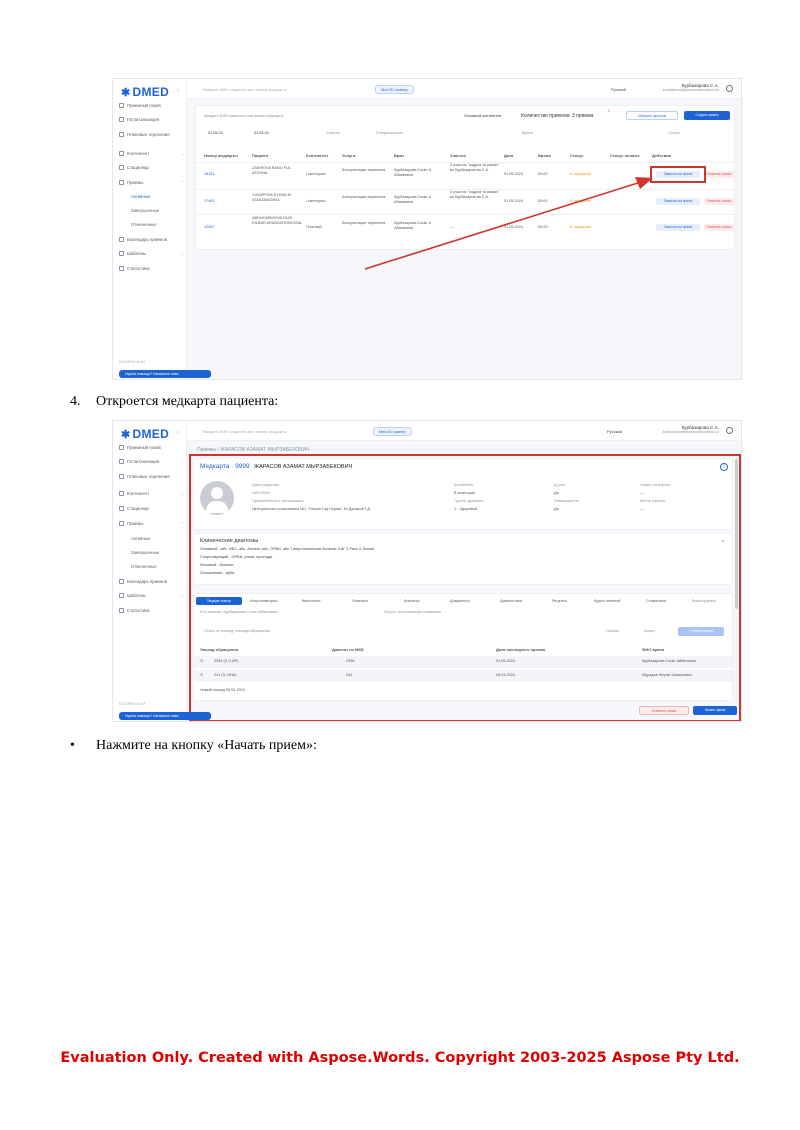 This screenshot has height=1130, width=800. Describe the element at coordinates (360, 601) in the screenshot. I see `tab-examinations: Осмотры` at that location.